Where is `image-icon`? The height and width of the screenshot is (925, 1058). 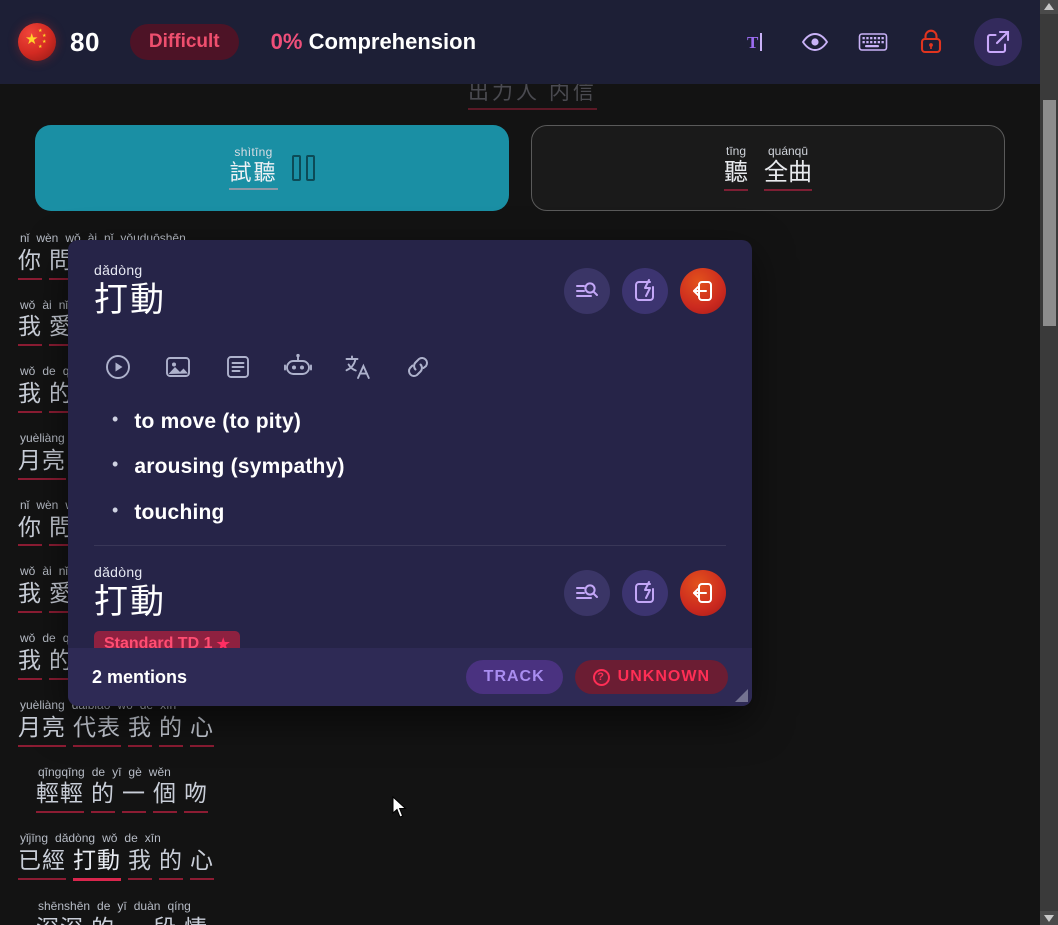
image-icon is located at coordinates (178, 367).